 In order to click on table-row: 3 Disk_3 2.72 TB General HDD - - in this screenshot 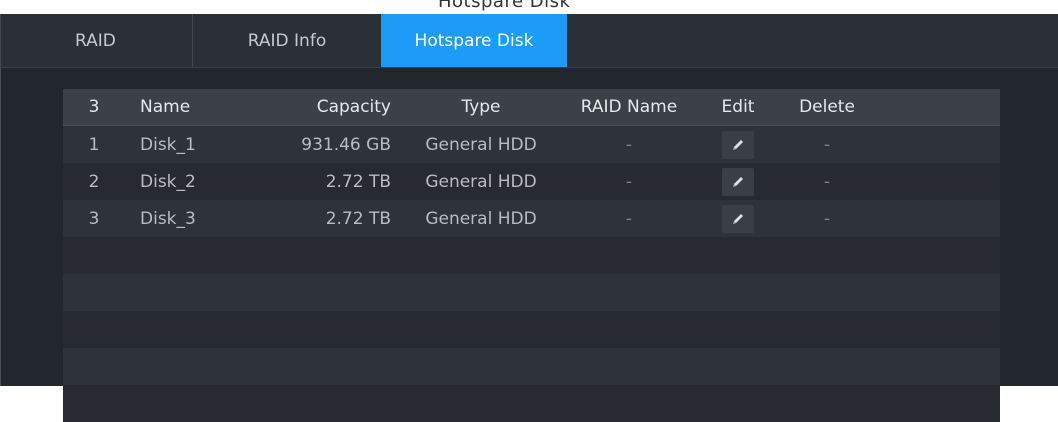, I will do `click(531, 218)`.